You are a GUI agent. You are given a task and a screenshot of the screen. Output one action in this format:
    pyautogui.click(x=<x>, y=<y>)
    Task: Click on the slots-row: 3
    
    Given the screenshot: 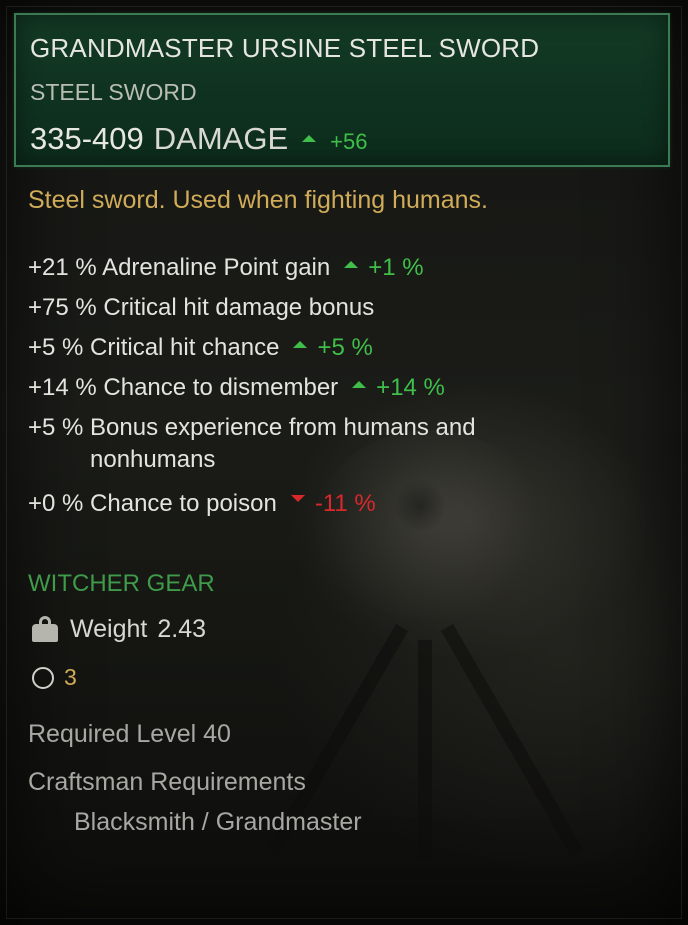 What is the action you would take?
    pyautogui.click(x=54, y=677)
    